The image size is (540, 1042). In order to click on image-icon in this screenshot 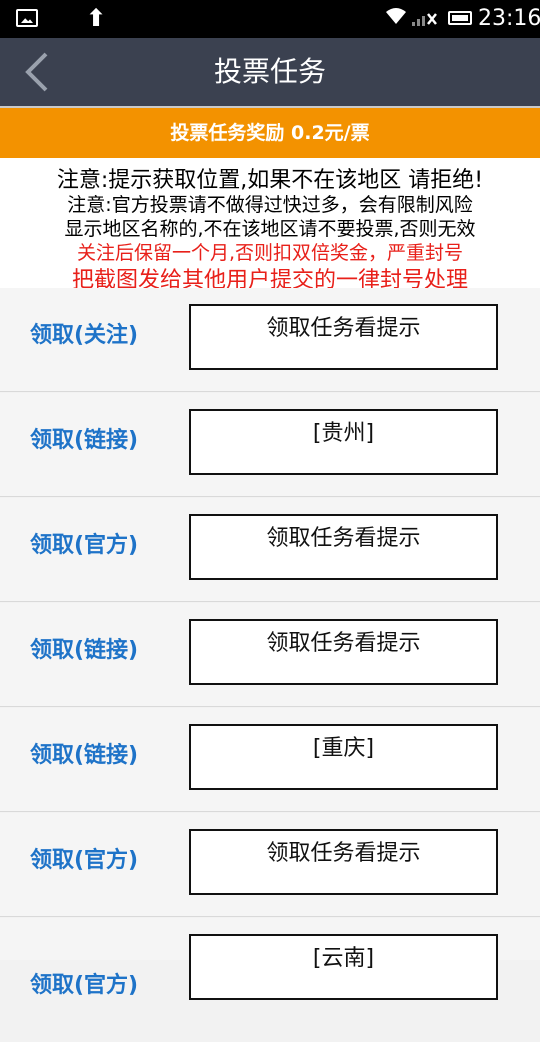, I will do `click(27, 18)`.